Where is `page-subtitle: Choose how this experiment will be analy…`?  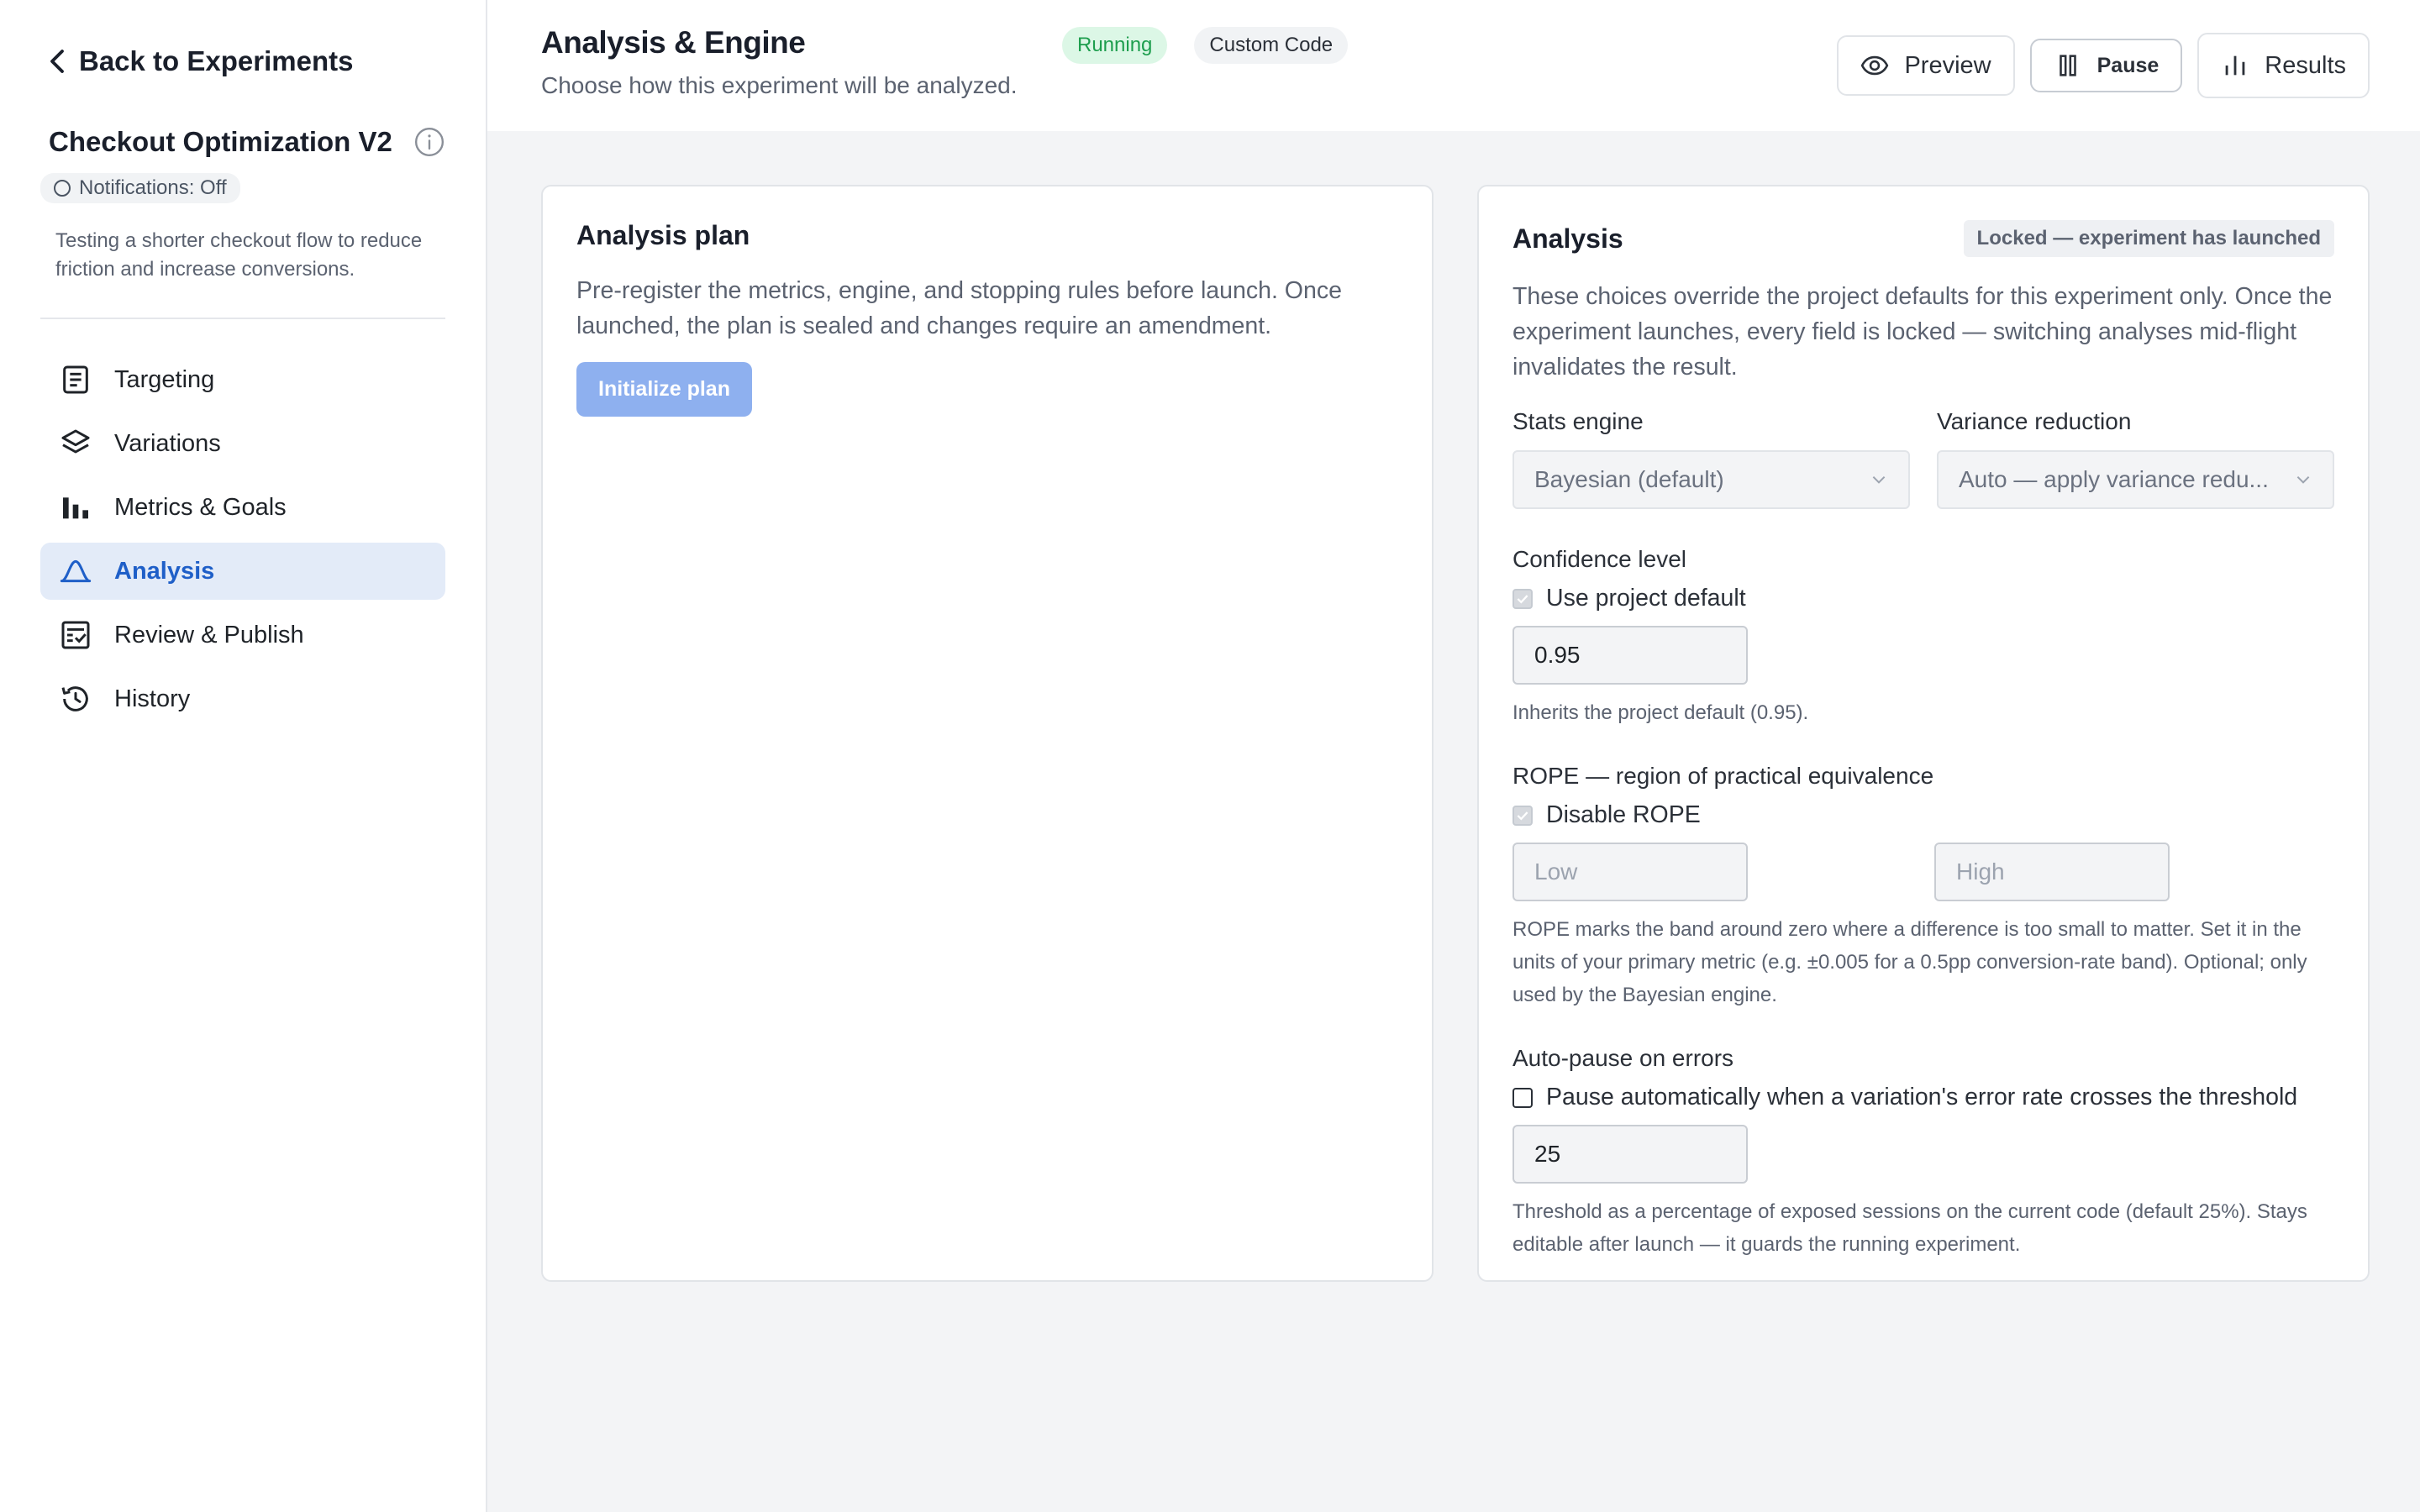 page-subtitle: Choose how this experiment will be analy… is located at coordinates (779, 85).